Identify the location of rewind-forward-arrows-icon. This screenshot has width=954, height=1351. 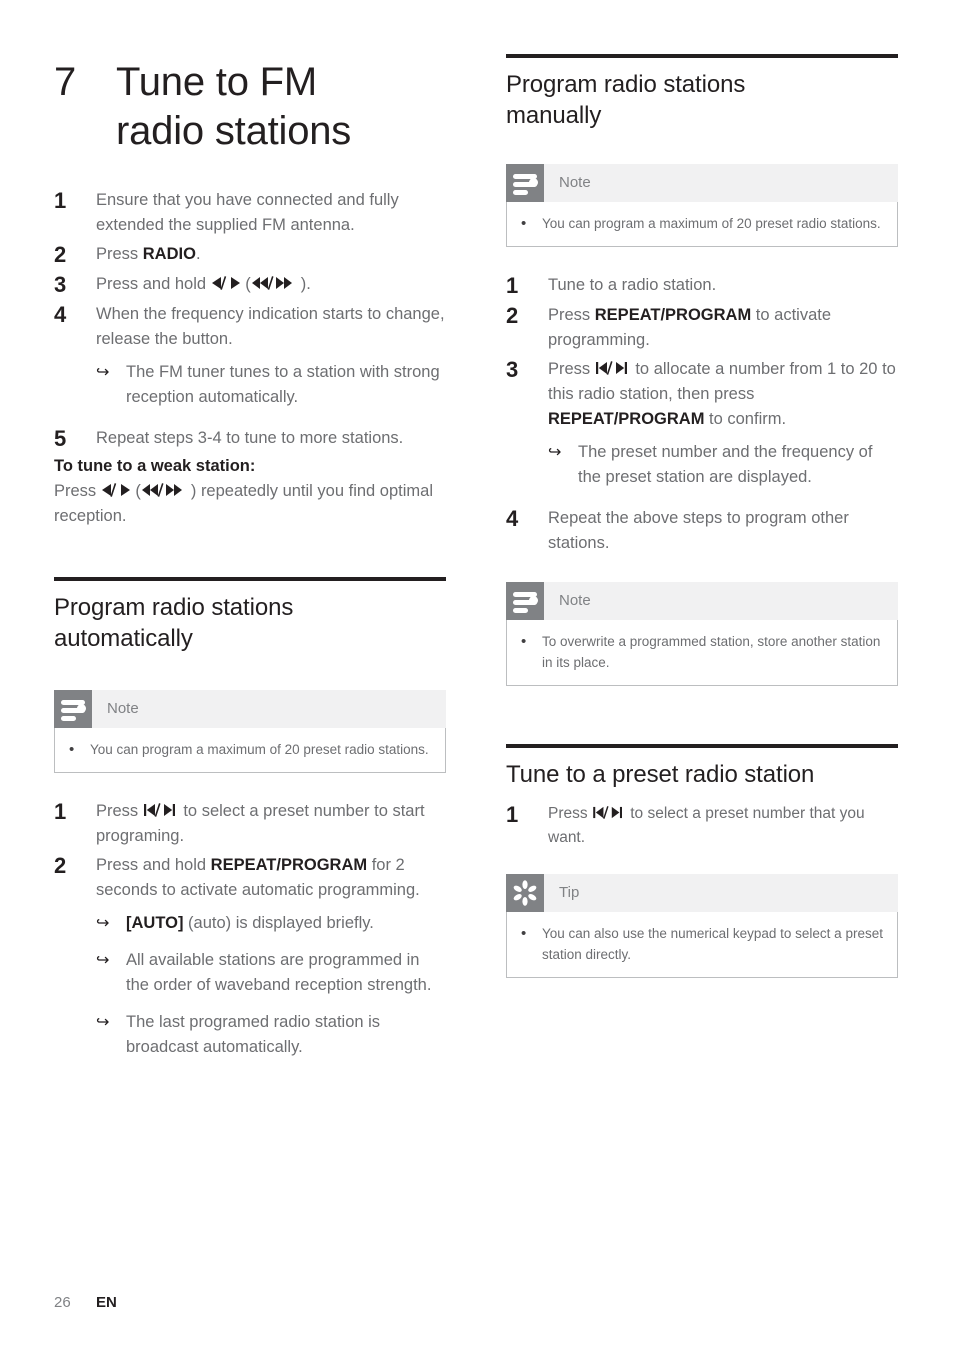
(276, 283).